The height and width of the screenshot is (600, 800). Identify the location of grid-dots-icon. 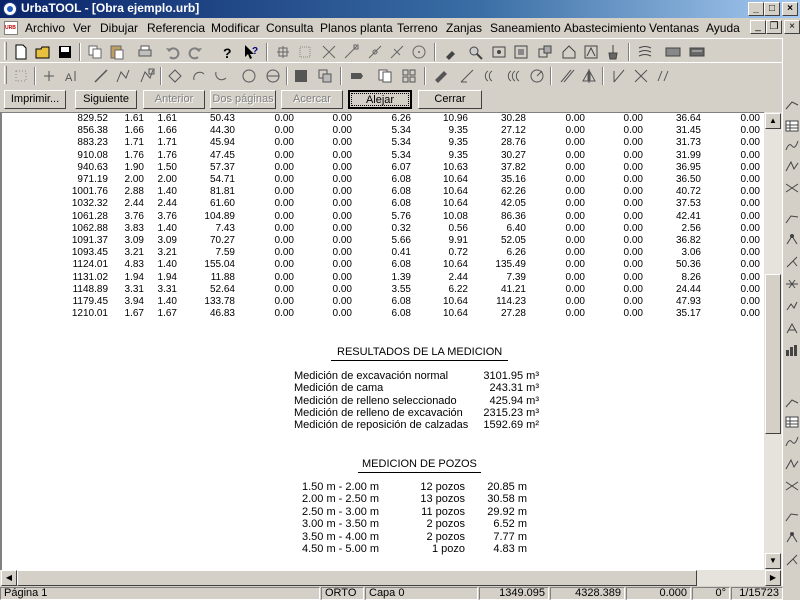
(305, 52).